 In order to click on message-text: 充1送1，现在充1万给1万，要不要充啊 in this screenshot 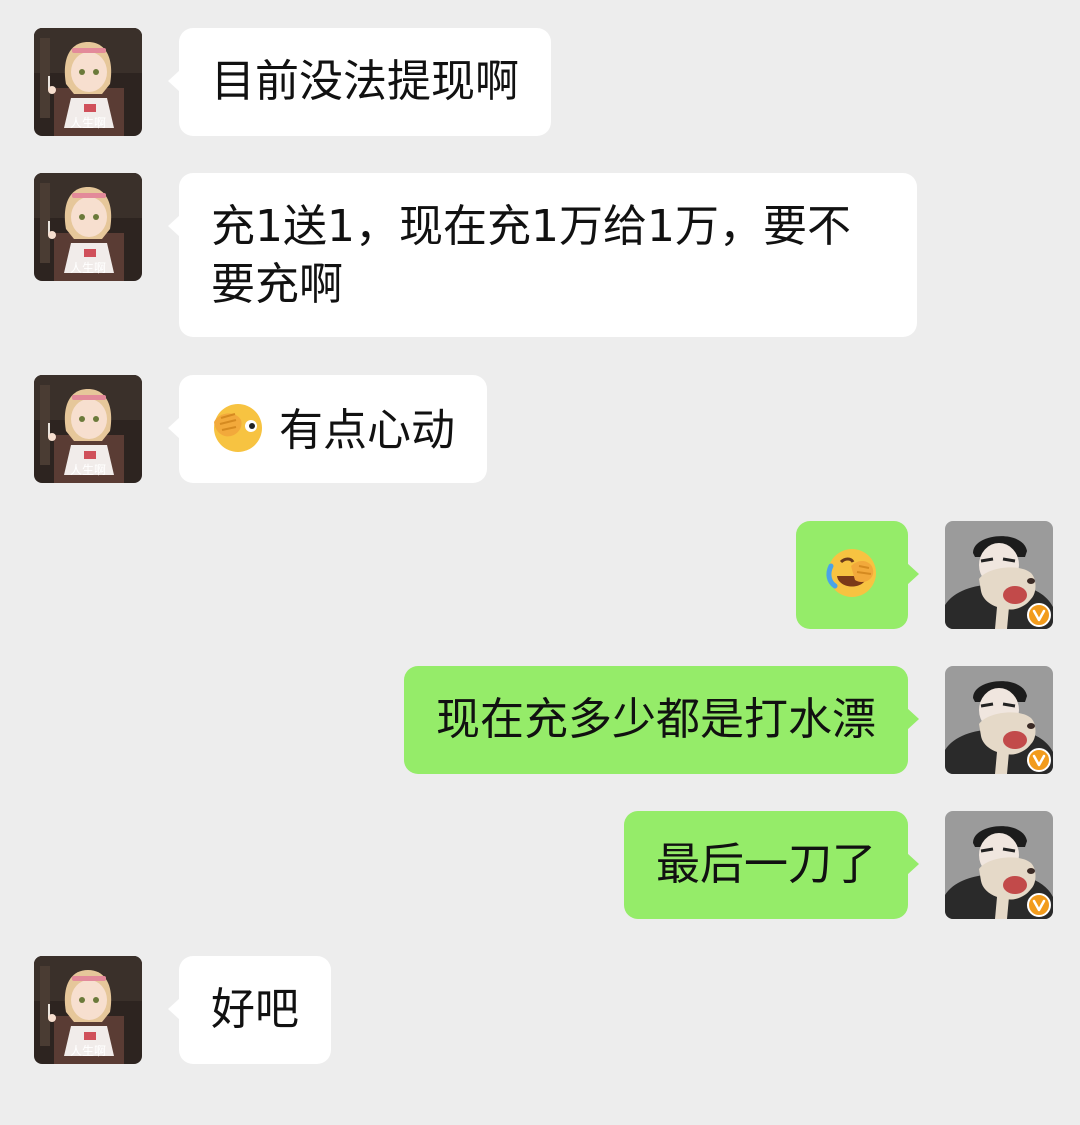, I will do `click(531, 255)`.